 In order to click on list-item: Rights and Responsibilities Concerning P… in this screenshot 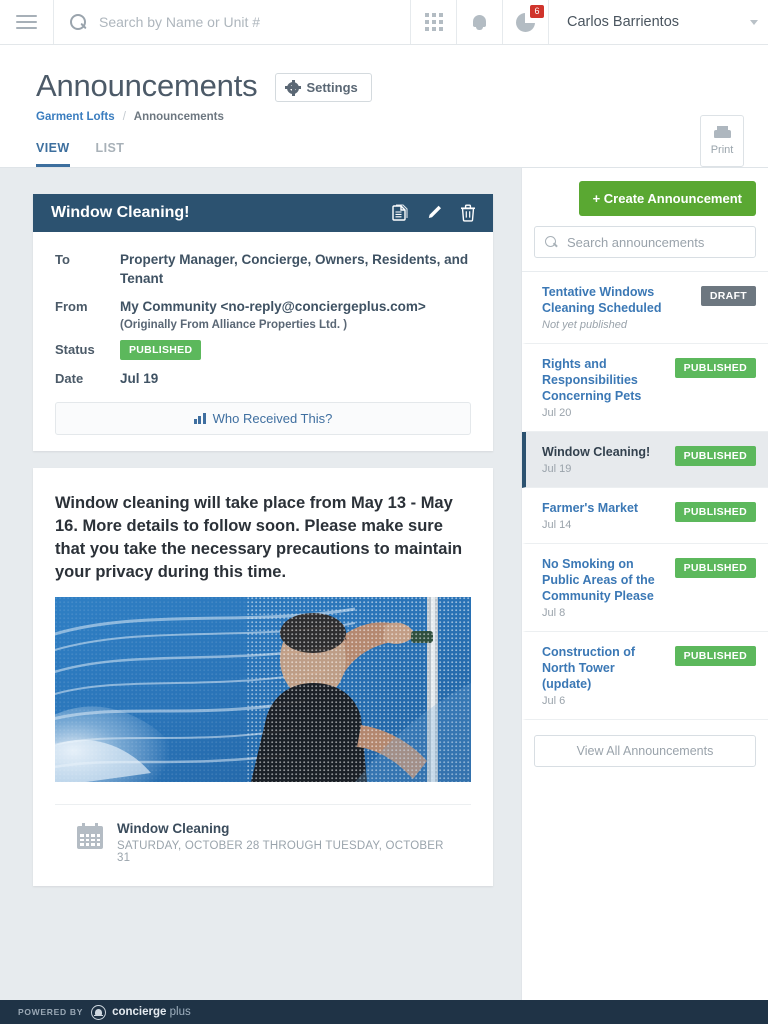, I will do `click(645, 388)`.